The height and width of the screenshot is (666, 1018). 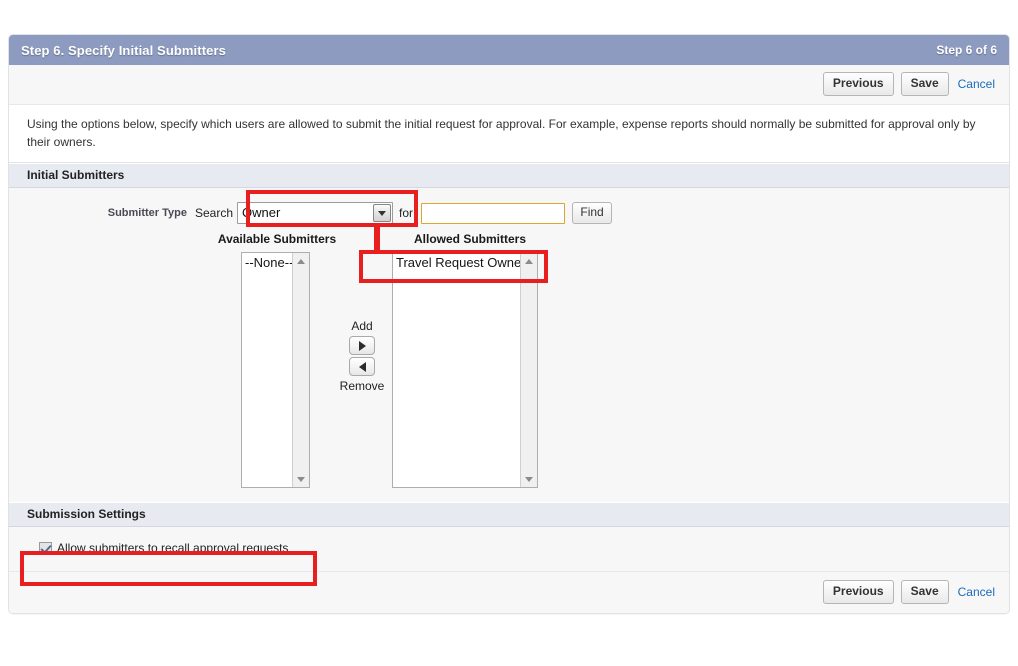 I want to click on allowed-submitters-listbox: Travel Request Owner, so click(x=465, y=370).